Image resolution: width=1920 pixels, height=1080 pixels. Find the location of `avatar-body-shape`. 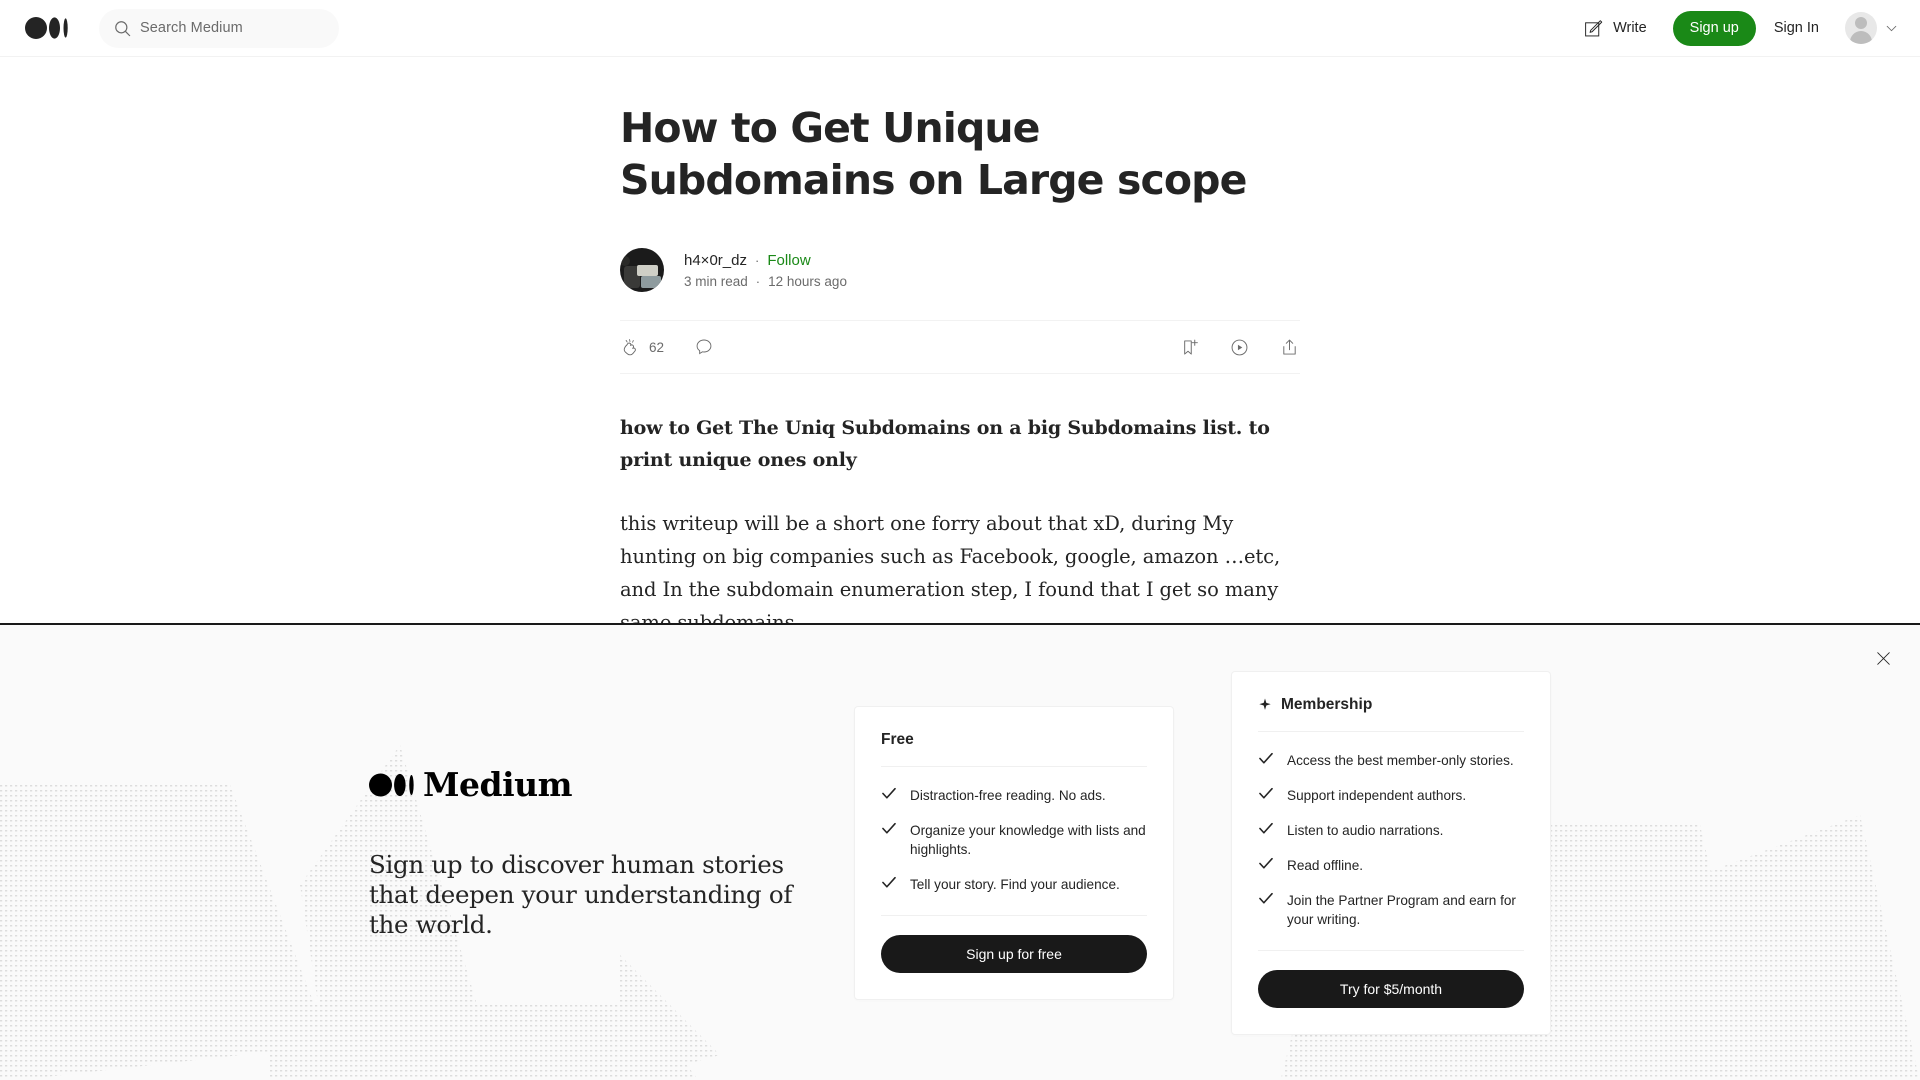

avatar-body-shape is located at coordinates (1861, 37).